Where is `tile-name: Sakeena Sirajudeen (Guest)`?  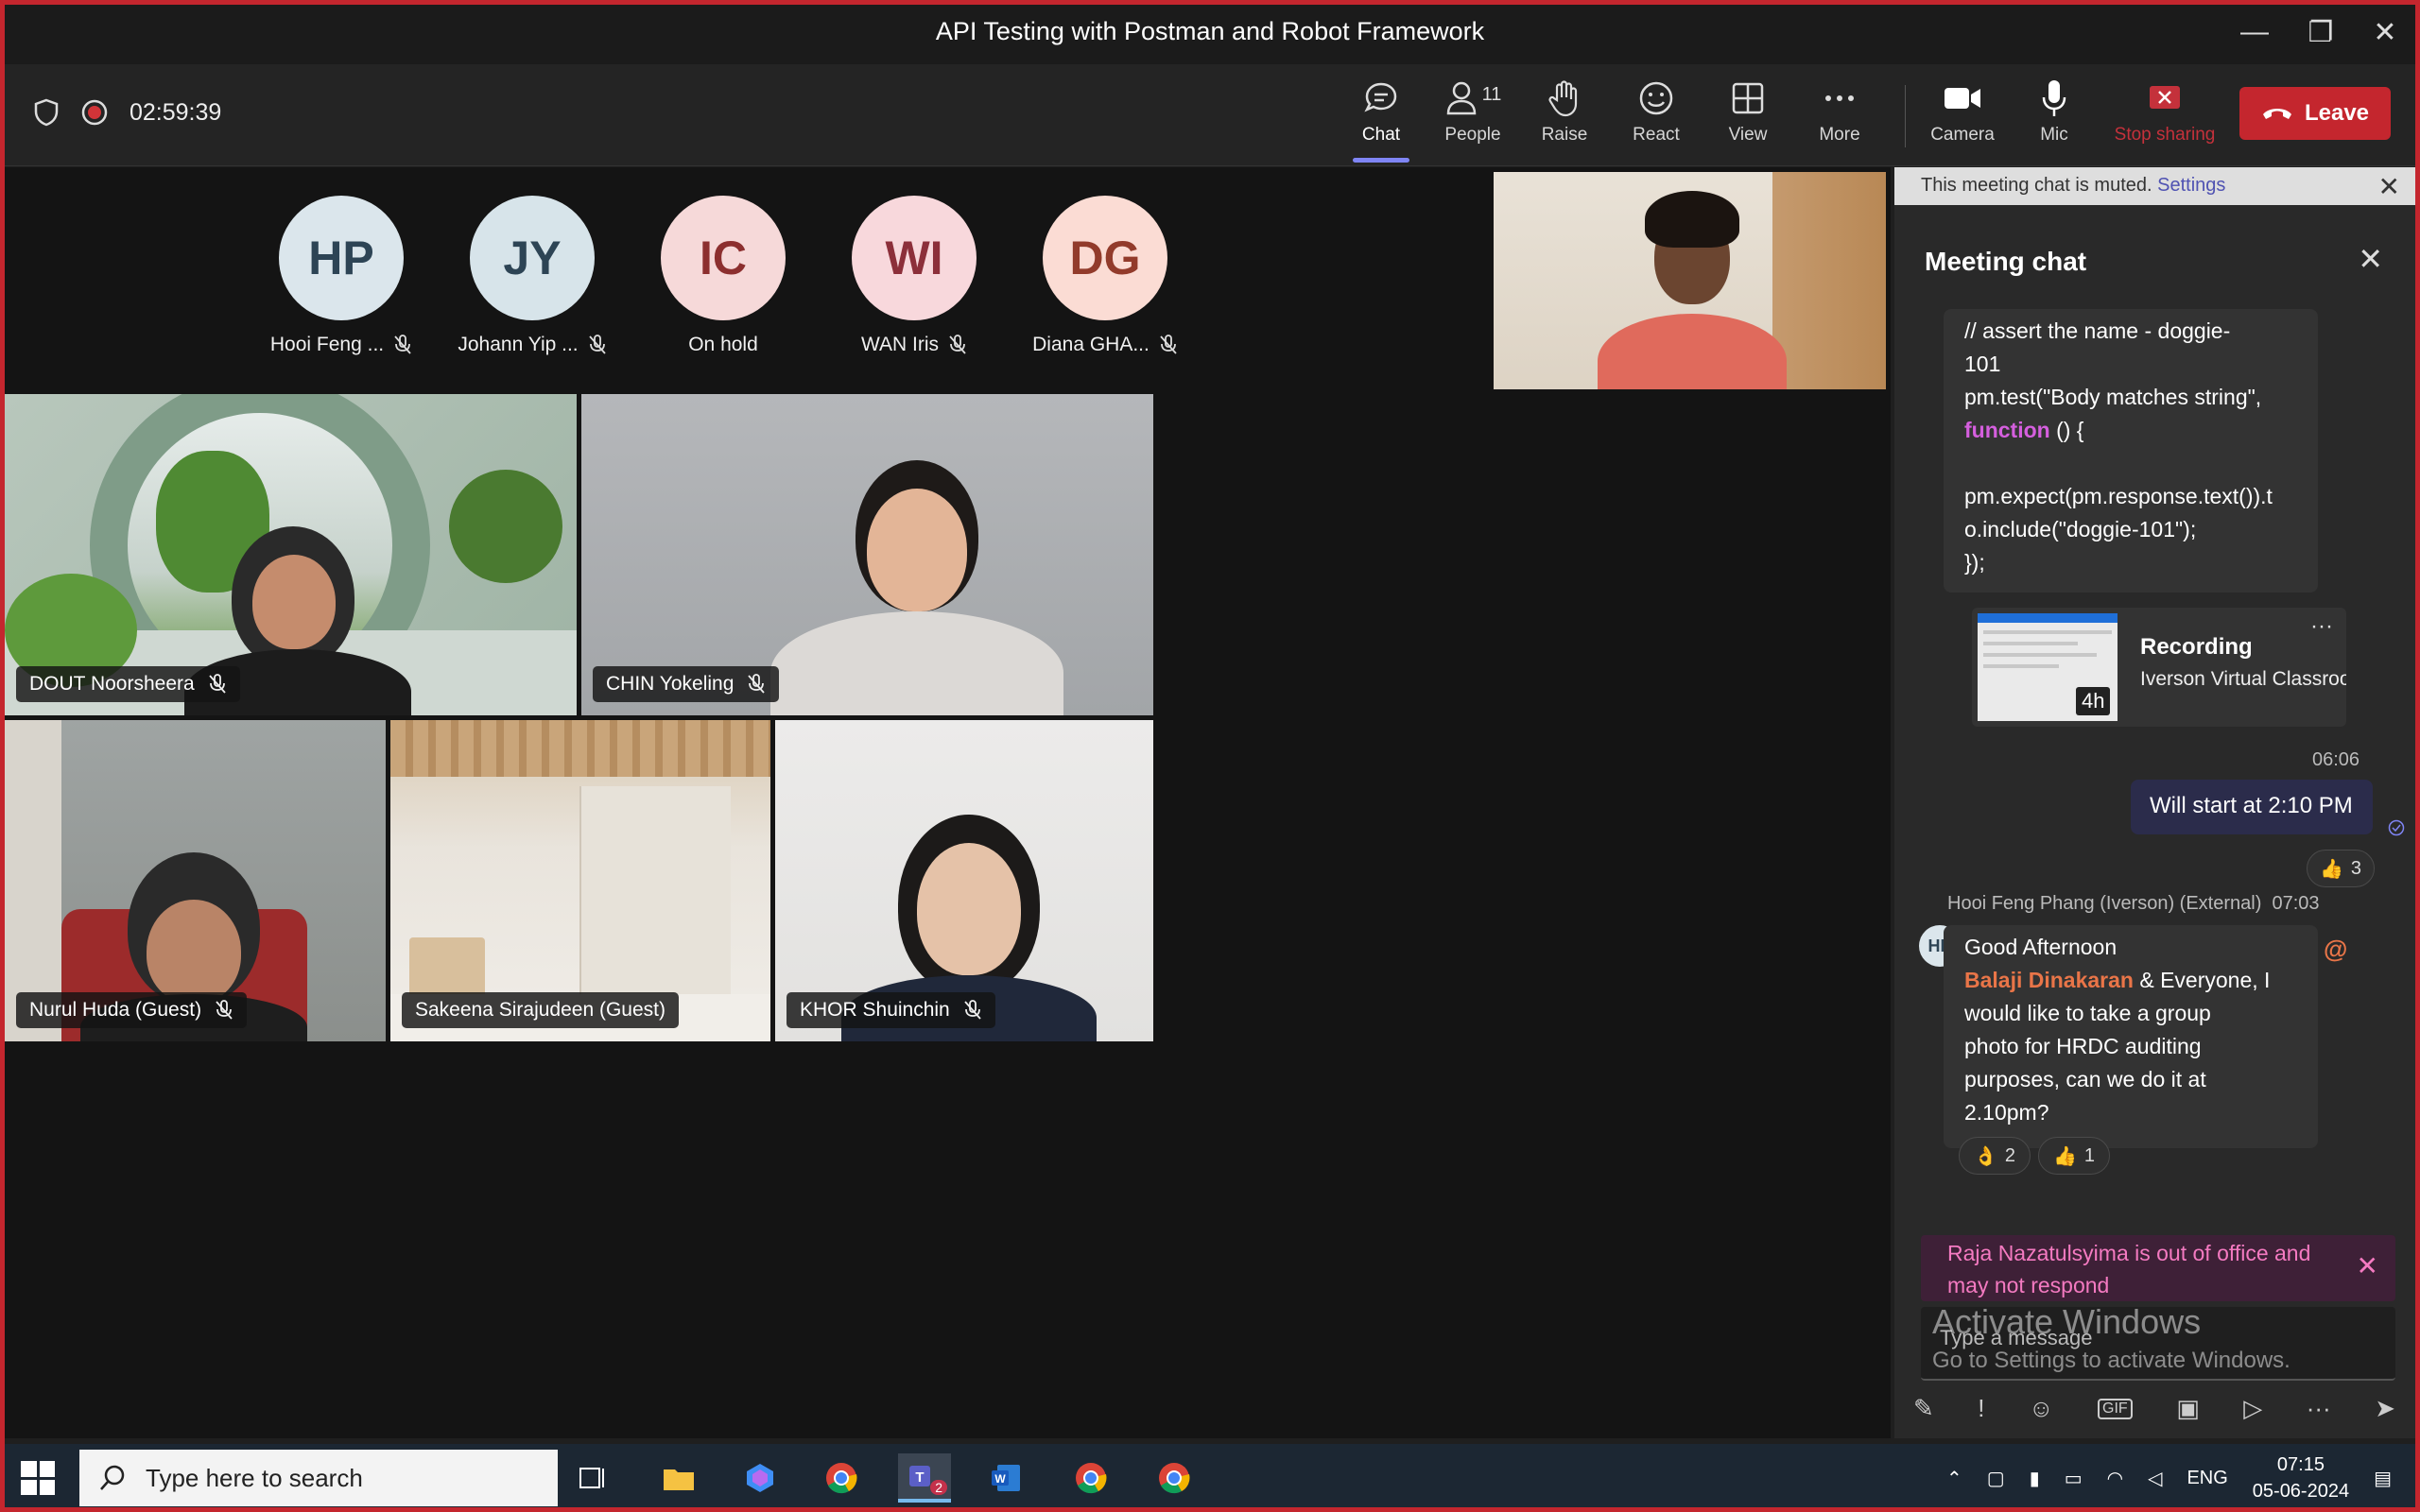 tile-name: Sakeena Sirajudeen (Guest) is located at coordinates (540, 1010).